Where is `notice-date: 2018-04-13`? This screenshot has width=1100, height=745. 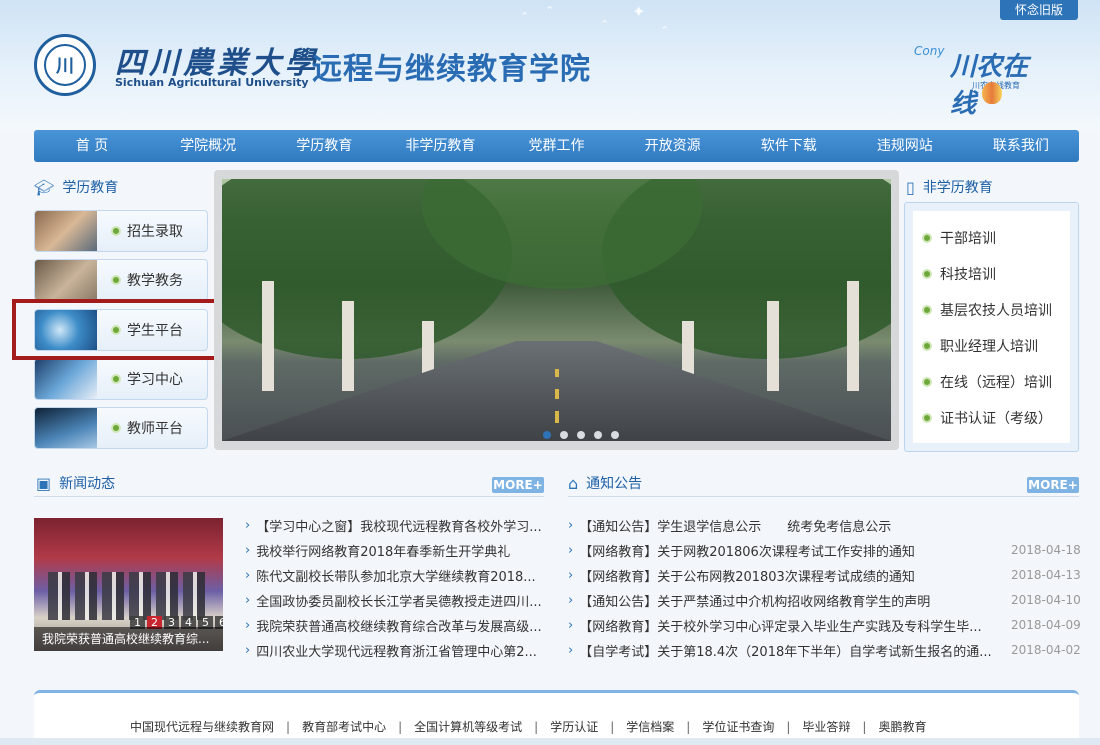 notice-date: 2018-04-13 is located at coordinates (1046, 575).